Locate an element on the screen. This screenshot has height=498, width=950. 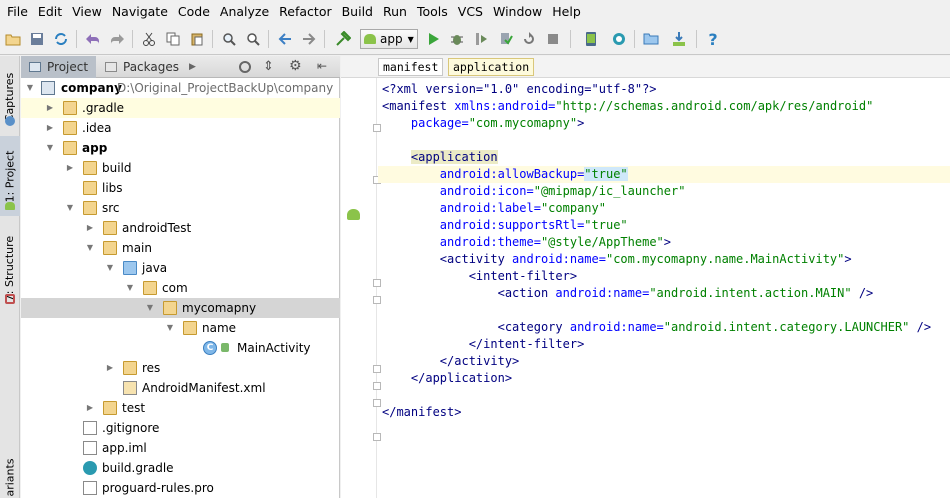
android-launcher-gutter-icon is located at coordinates (353, 214).